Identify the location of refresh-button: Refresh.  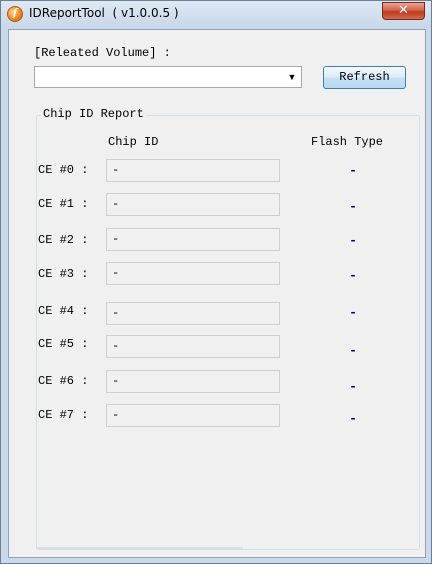
(364, 77).